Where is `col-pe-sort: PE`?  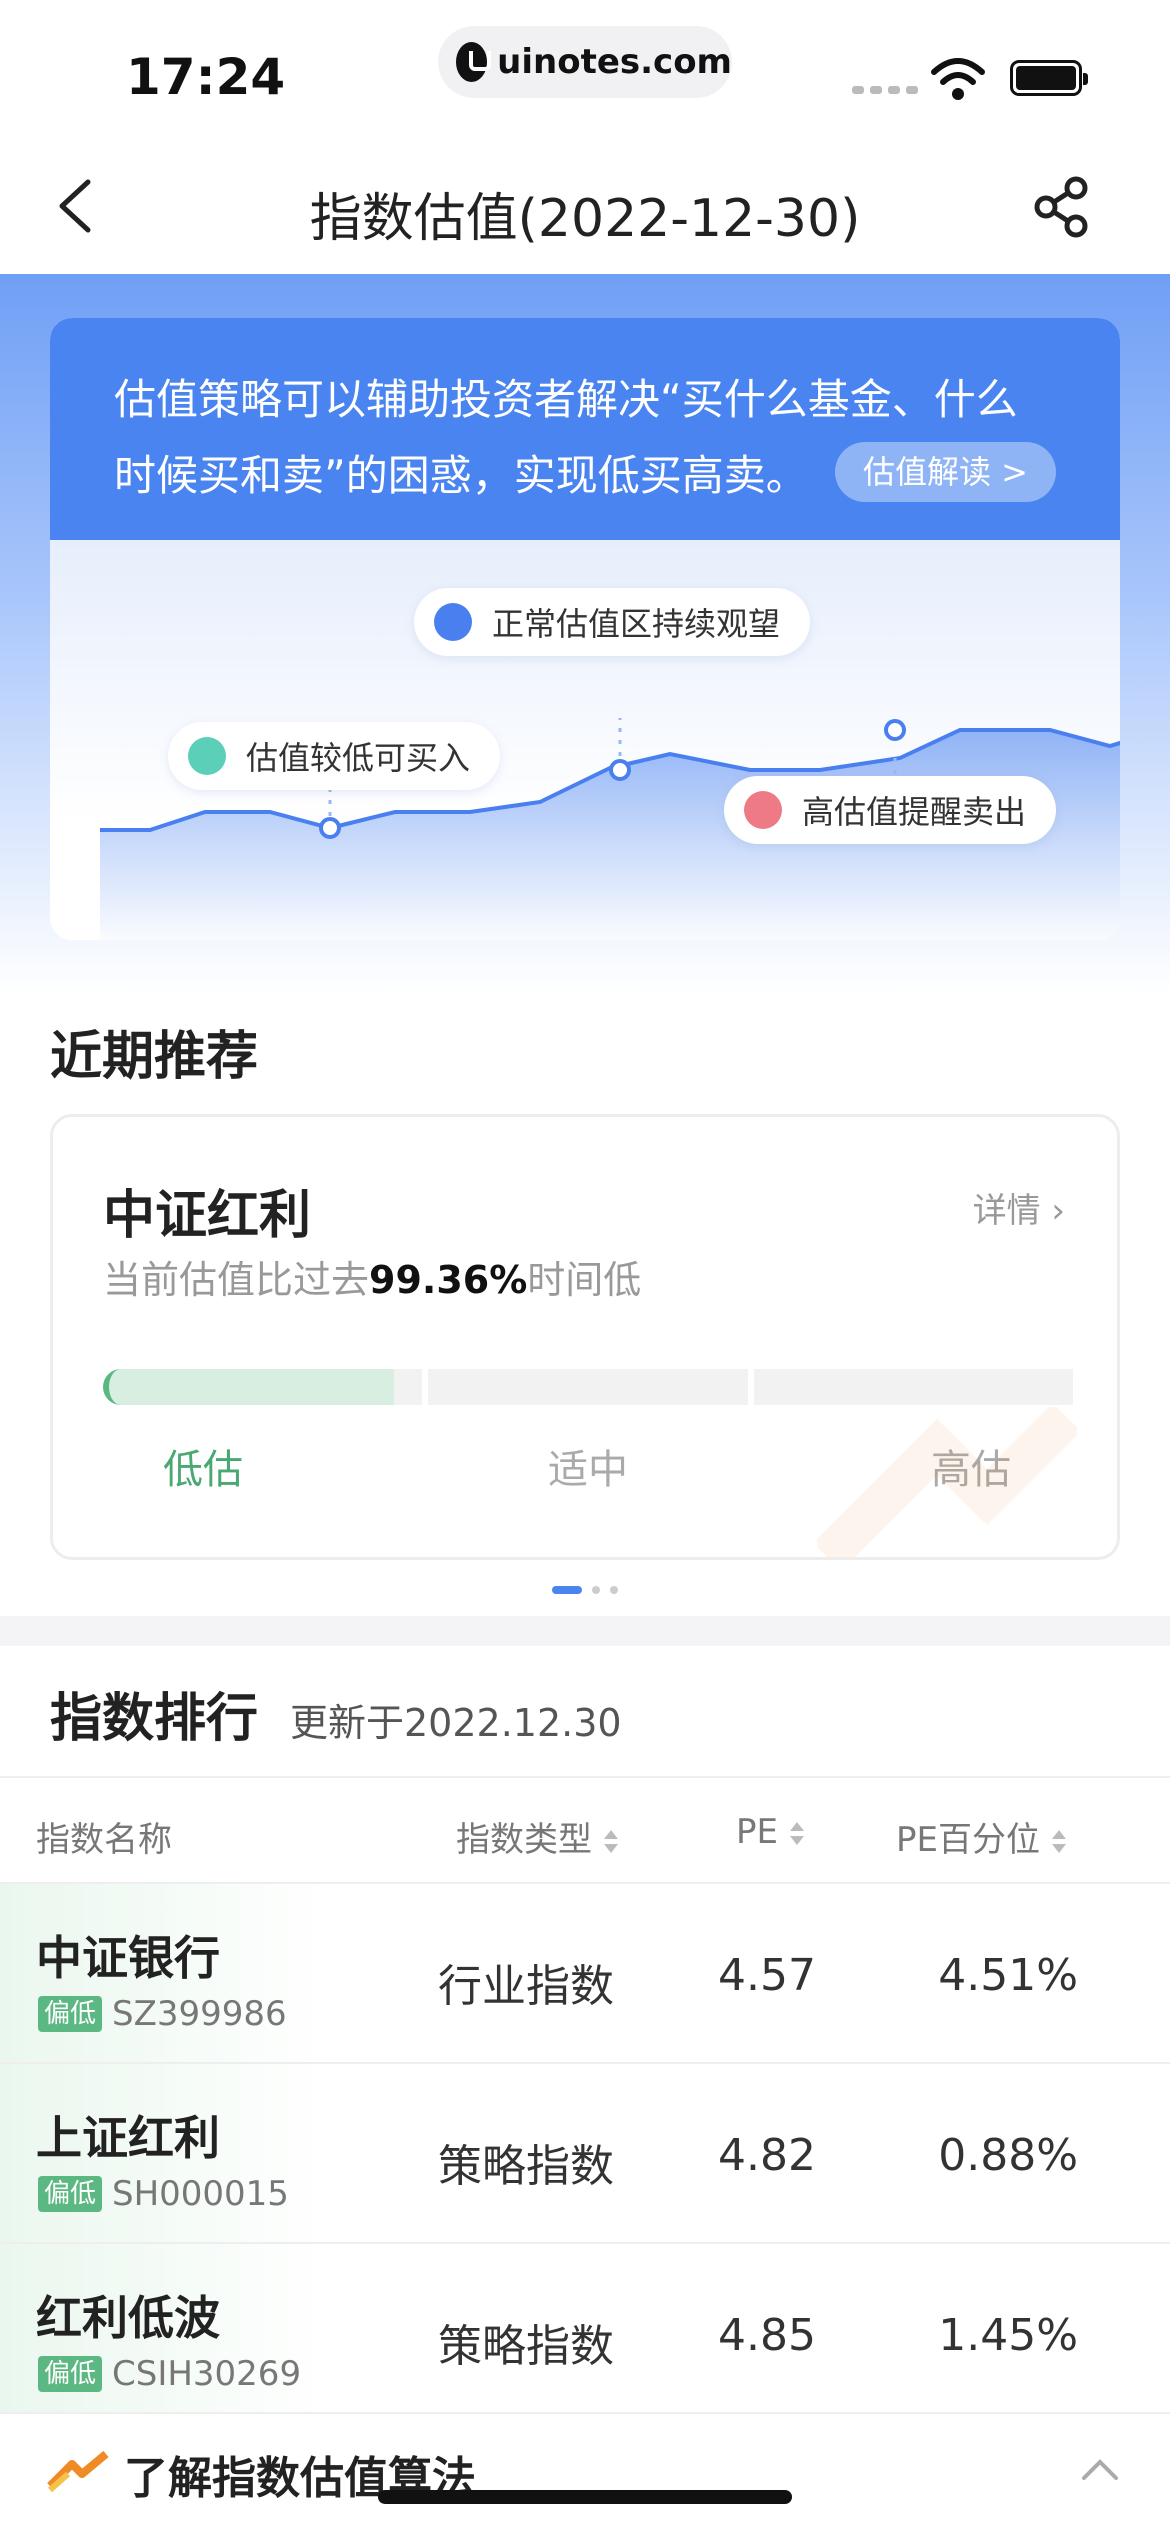 col-pe-sort: PE is located at coordinates (770, 1832).